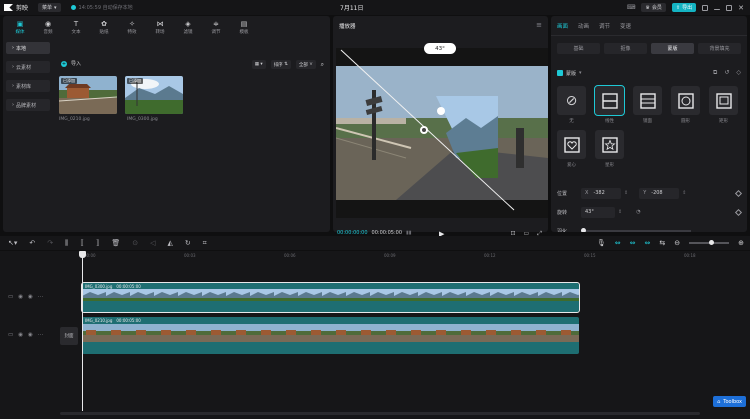  What do you see at coordinates (677, 243) in the screenshot?
I see `zoom-out-icon: ⊖` at bounding box center [677, 243].